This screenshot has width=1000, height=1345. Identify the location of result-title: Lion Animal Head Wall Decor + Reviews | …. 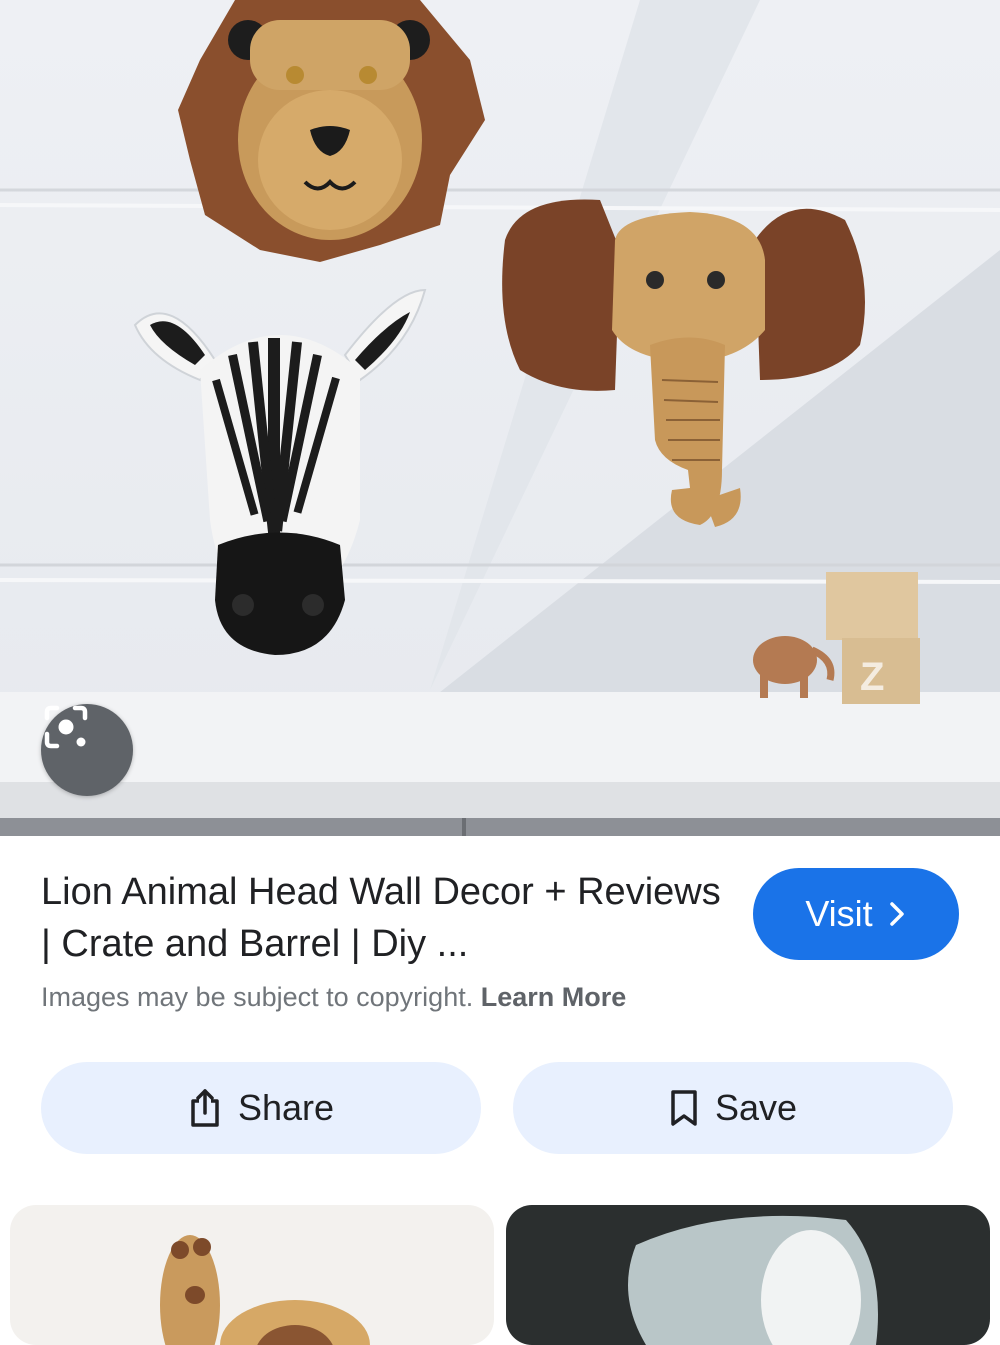
(381, 918).